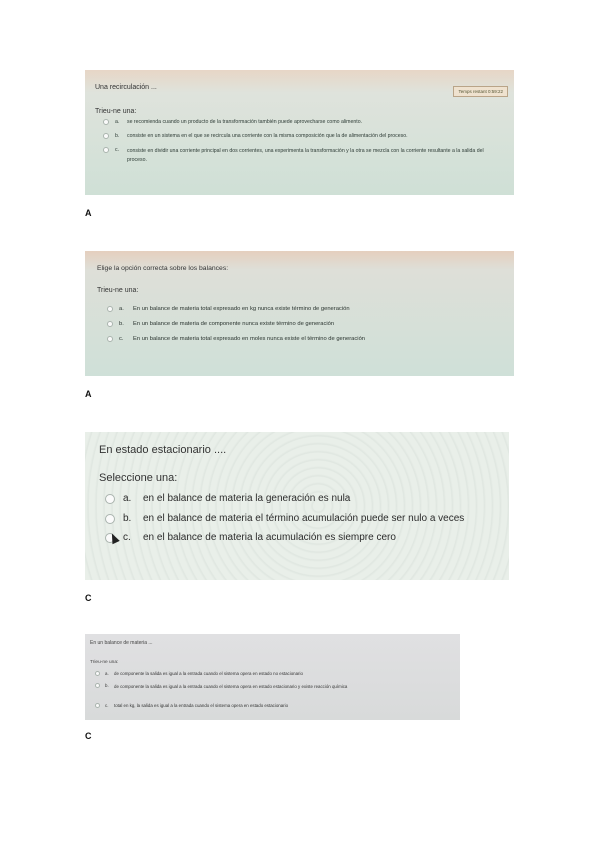 This screenshot has height=848, width=599. Describe the element at coordinates (480, 91) in the screenshot. I see `timer-badge: Temps restant 0:59:22` at that location.